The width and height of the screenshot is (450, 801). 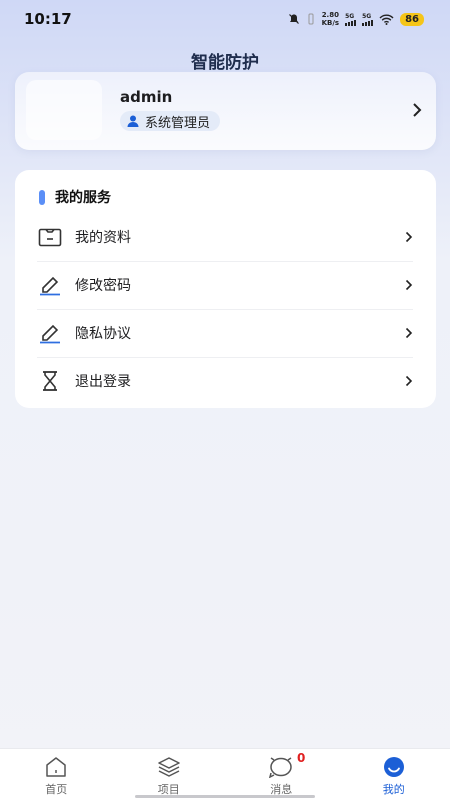 I want to click on menu-item-label: 修改密码, so click(x=240, y=285).